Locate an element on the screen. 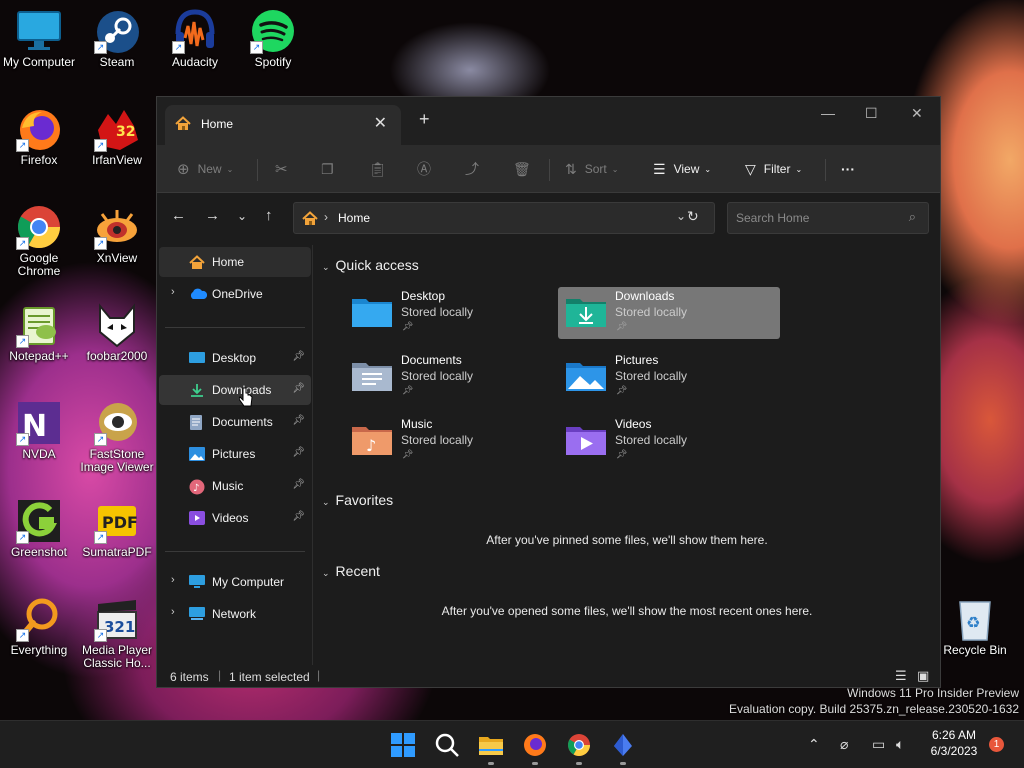 The width and height of the screenshot is (1024, 768). taskbar-file-explorer is located at coordinates (491, 748).